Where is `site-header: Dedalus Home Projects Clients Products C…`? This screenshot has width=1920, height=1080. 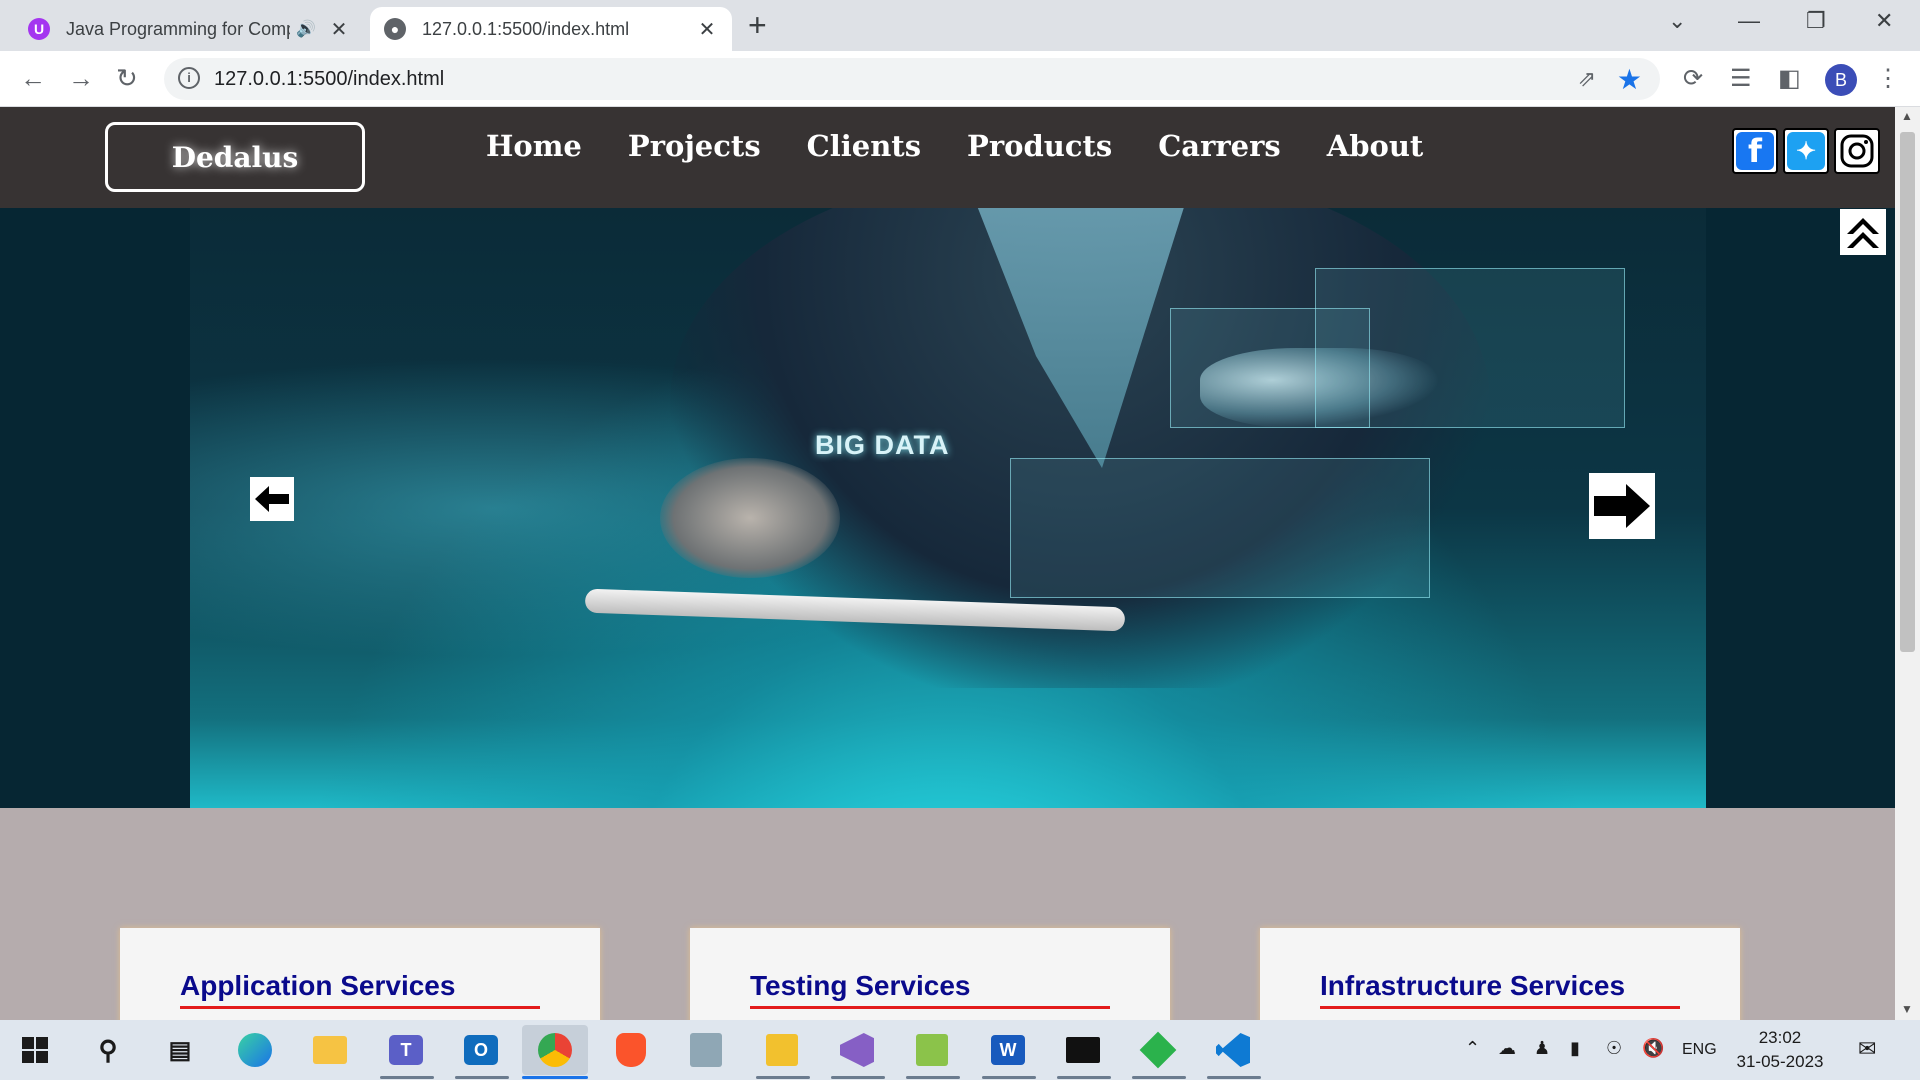 site-header: Dedalus Home Projects Clients Products C… is located at coordinates (947, 157).